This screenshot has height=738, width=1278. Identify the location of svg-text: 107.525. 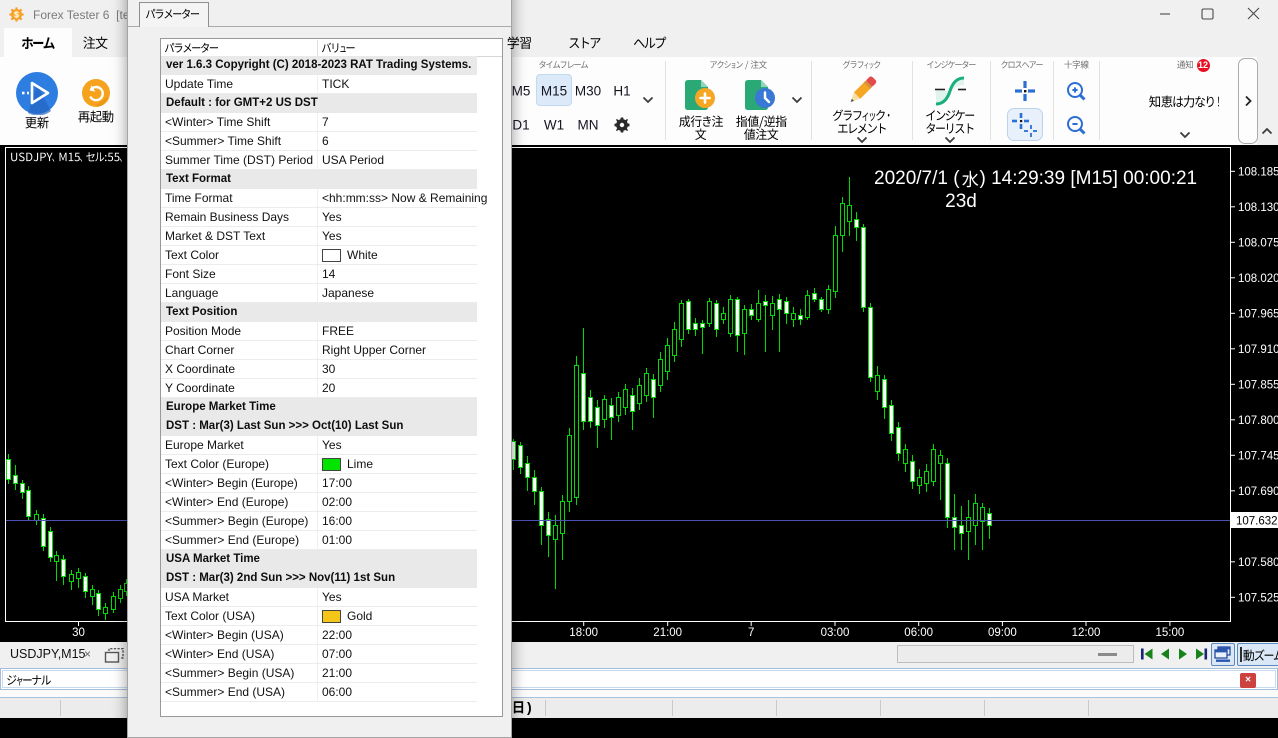
(1258, 598).